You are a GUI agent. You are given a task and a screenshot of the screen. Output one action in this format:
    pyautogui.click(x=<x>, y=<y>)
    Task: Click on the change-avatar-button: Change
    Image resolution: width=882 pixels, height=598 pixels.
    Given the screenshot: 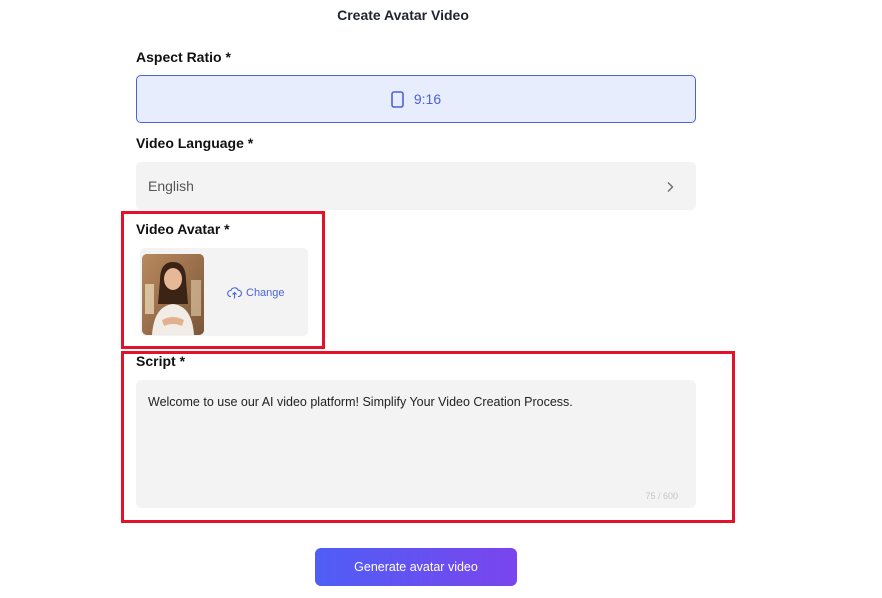 What is the action you would take?
    pyautogui.click(x=256, y=292)
    